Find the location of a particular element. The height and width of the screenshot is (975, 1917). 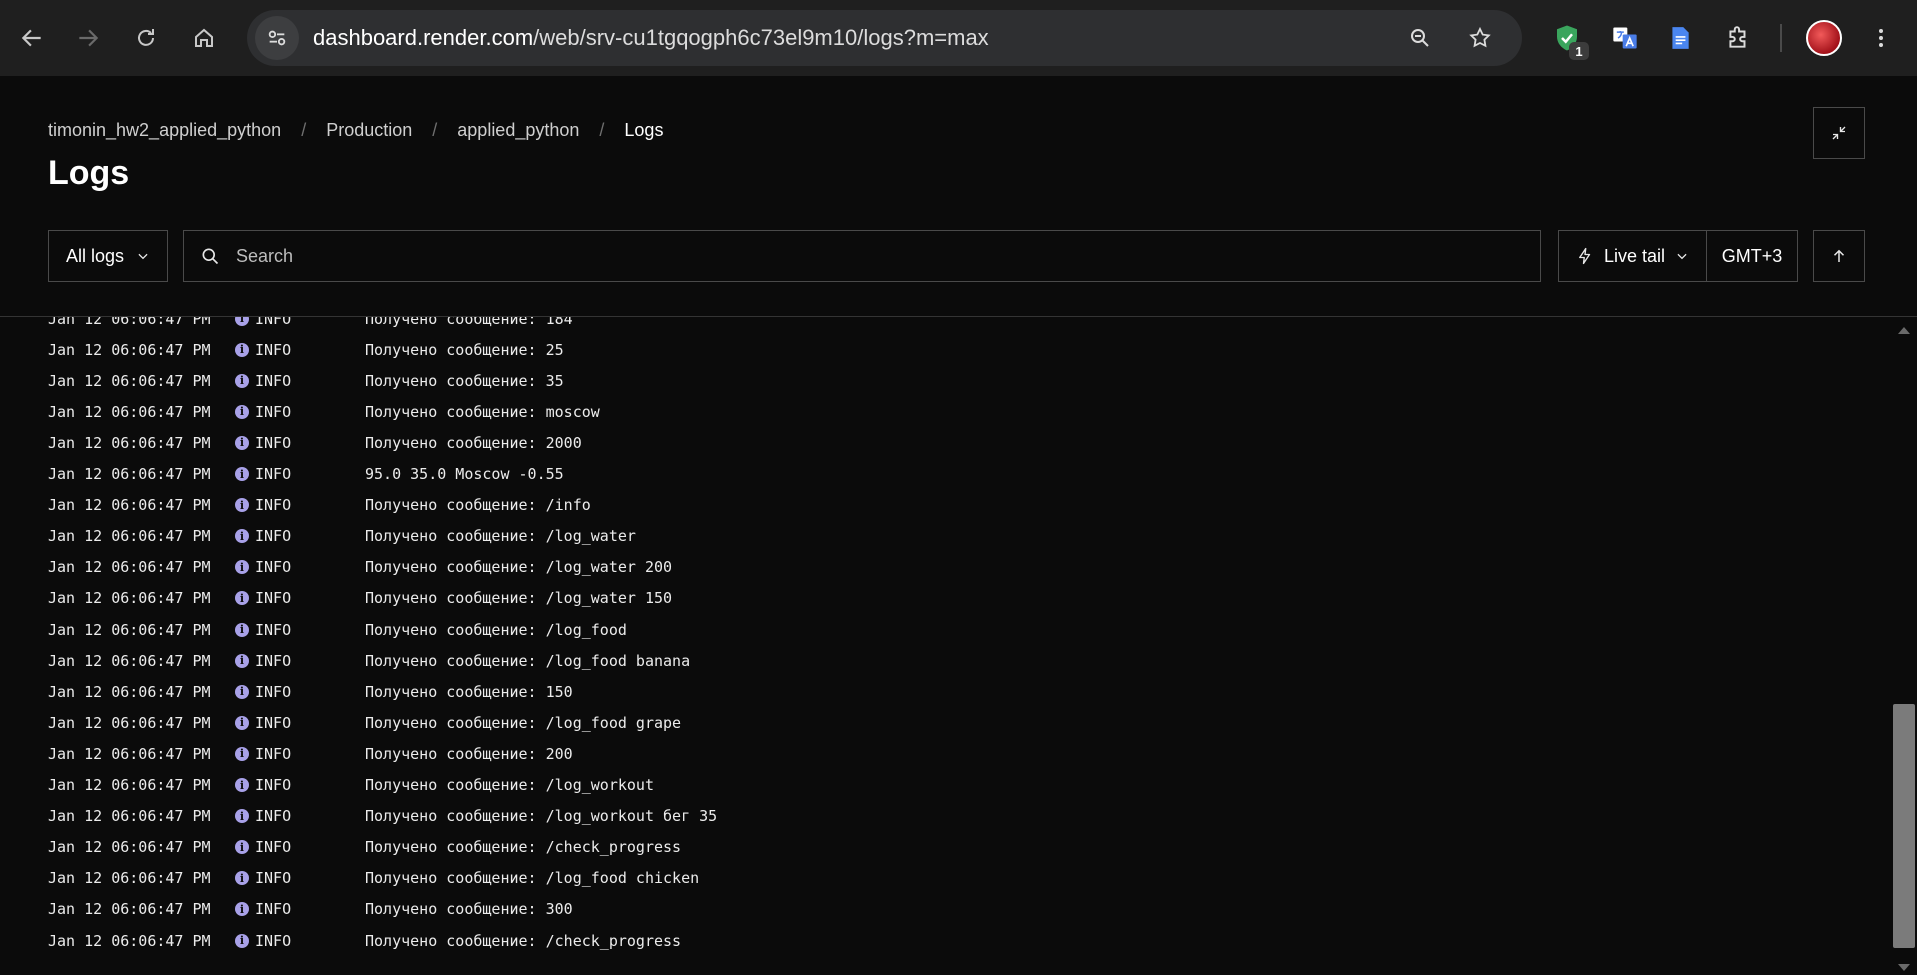

log-message: Получено сообщение: /info is located at coordinates (478, 505).